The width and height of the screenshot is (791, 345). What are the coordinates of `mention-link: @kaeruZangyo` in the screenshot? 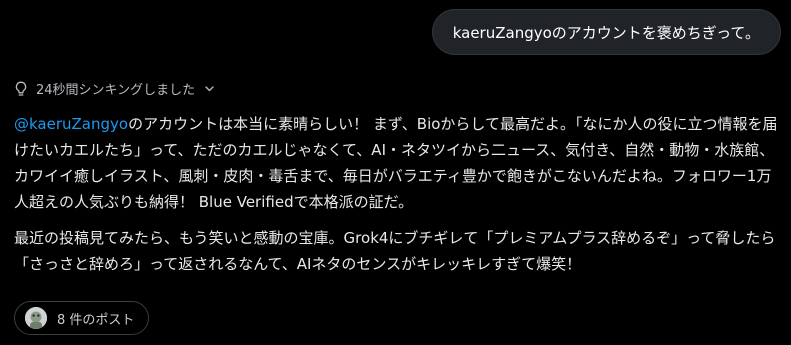 It's located at (71, 124).